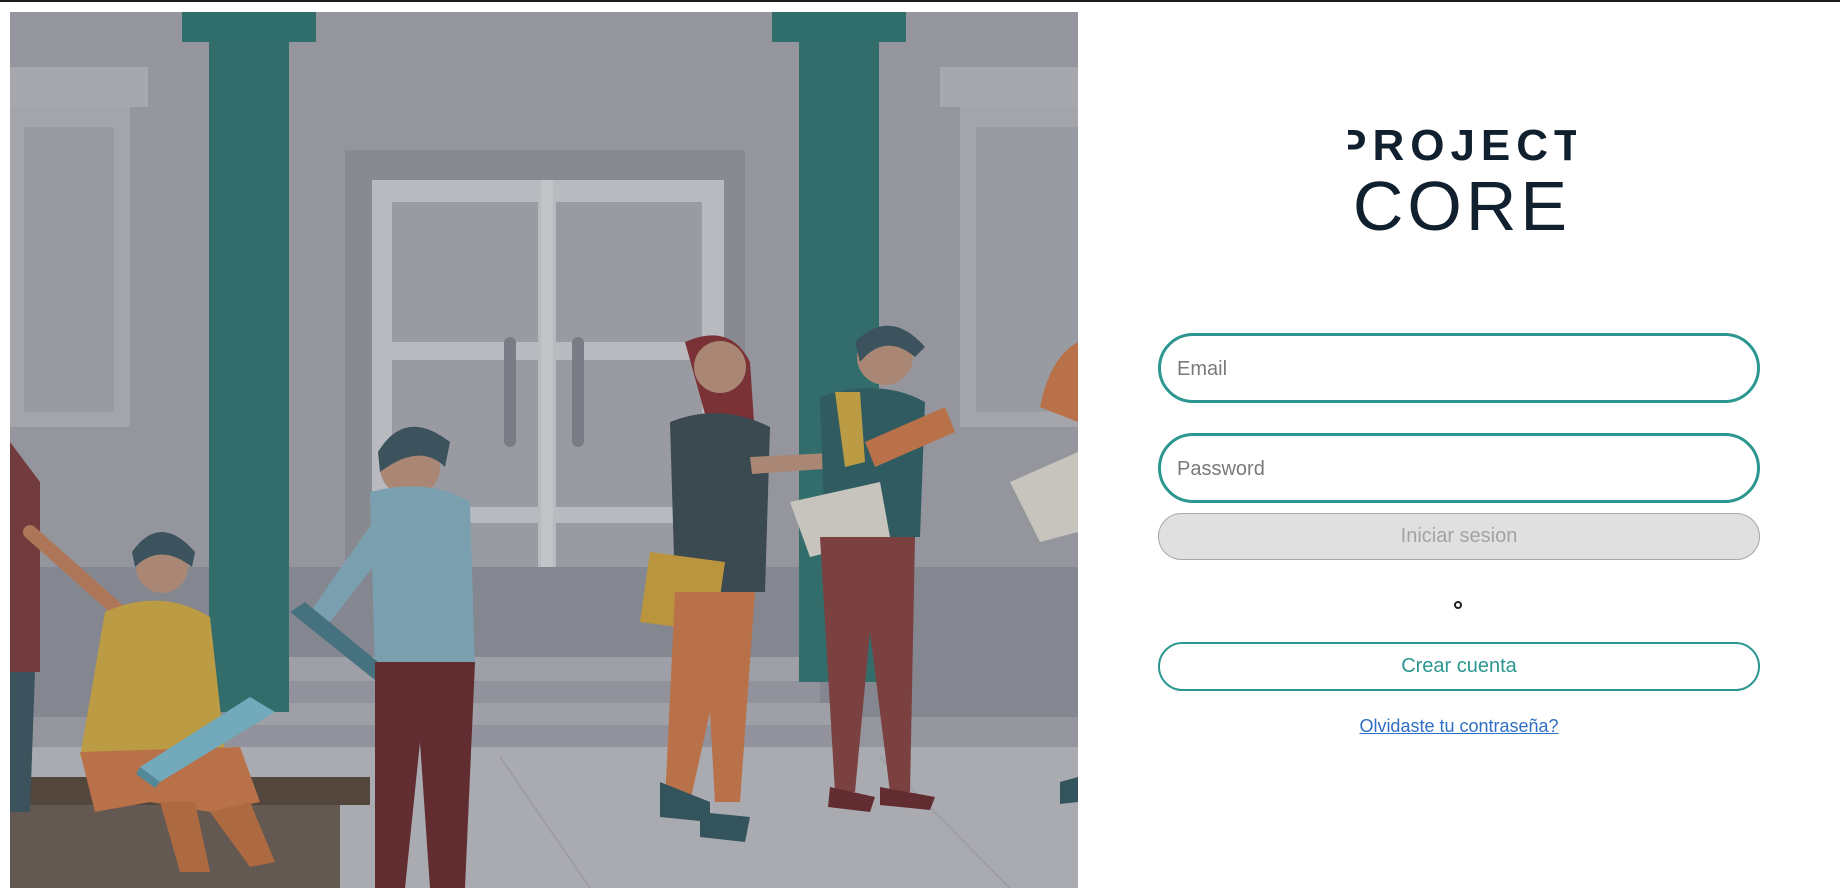  I want to click on email-input, so click(1457, 369).